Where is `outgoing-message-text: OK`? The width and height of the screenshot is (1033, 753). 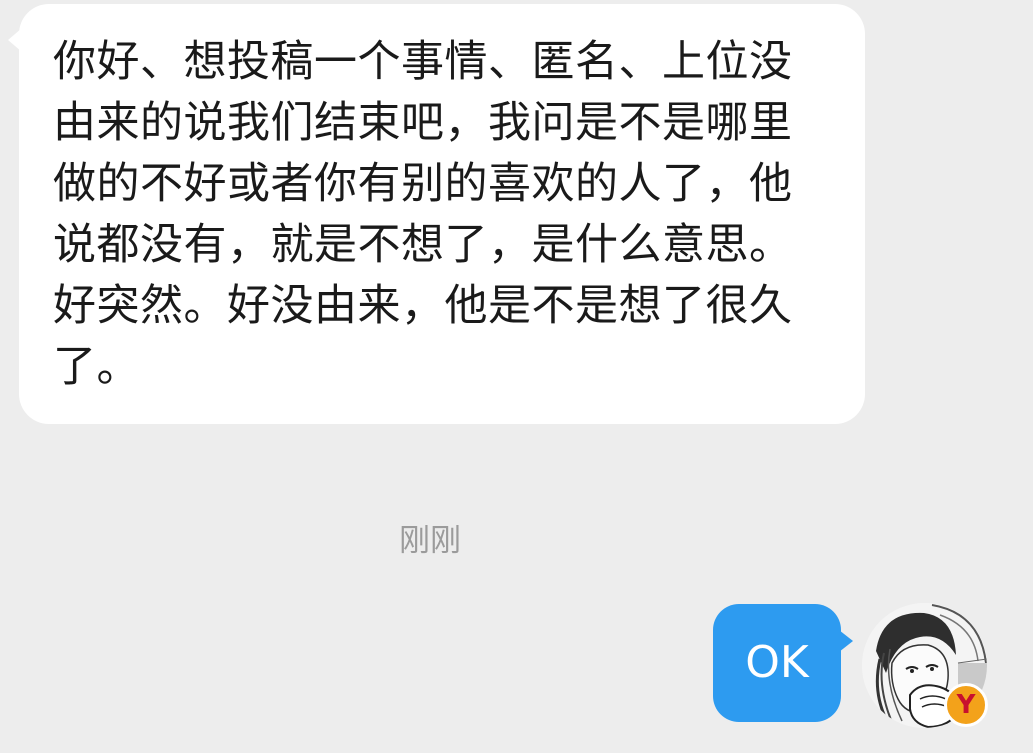
outgoing-message-text: OK is located at coordinates (777, 662).